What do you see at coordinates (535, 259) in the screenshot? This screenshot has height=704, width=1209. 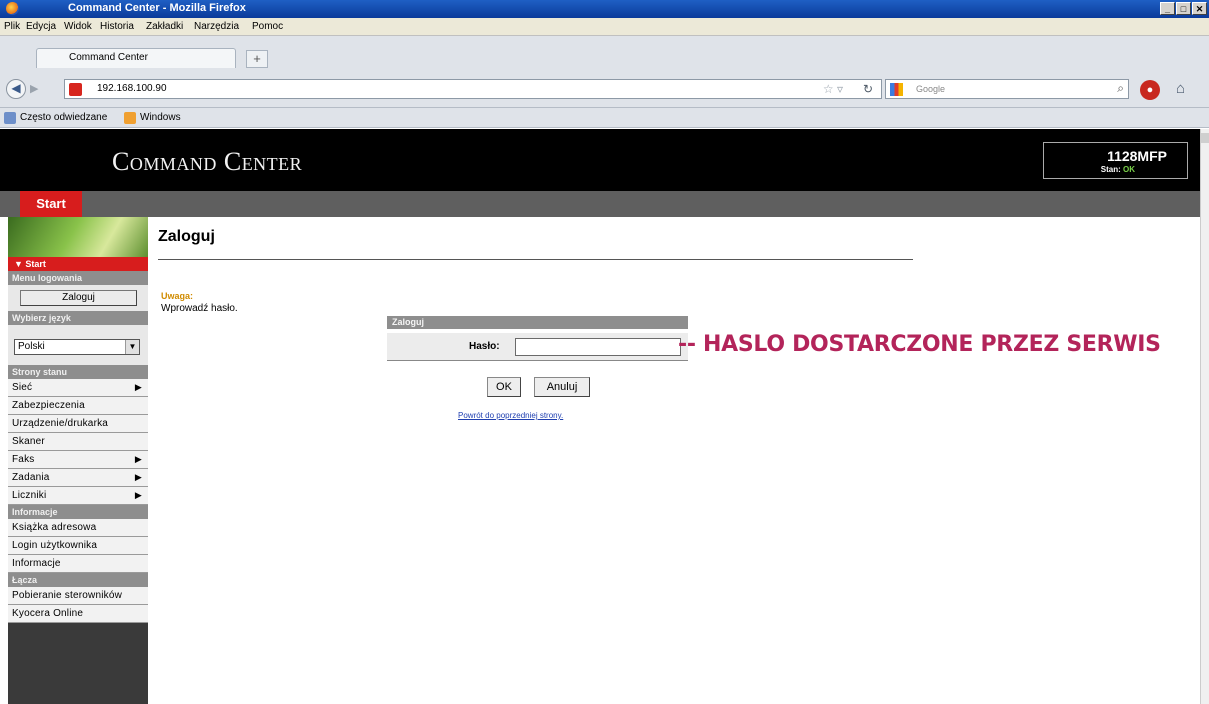 I see `heading-divider` at bounding box center [535, 259].